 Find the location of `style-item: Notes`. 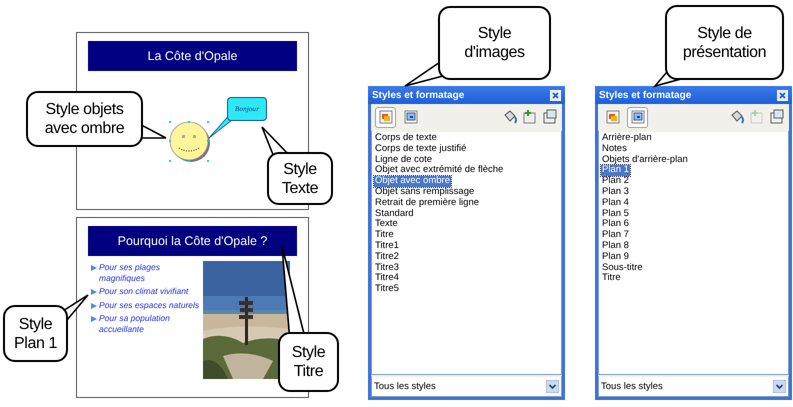

style-item: Notes is located at coordinates (614, 149).